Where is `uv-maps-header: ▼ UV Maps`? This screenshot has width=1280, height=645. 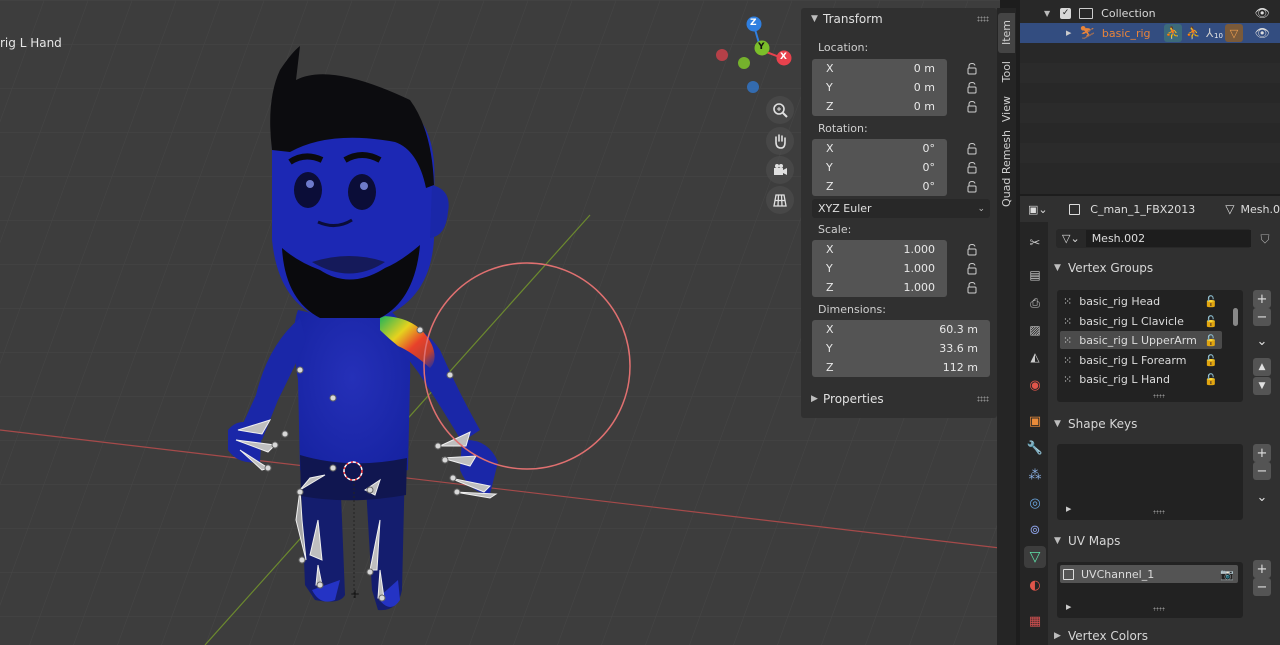
uv-maps-header: ▼ UV Maps is located at coordinates (1164, 541).